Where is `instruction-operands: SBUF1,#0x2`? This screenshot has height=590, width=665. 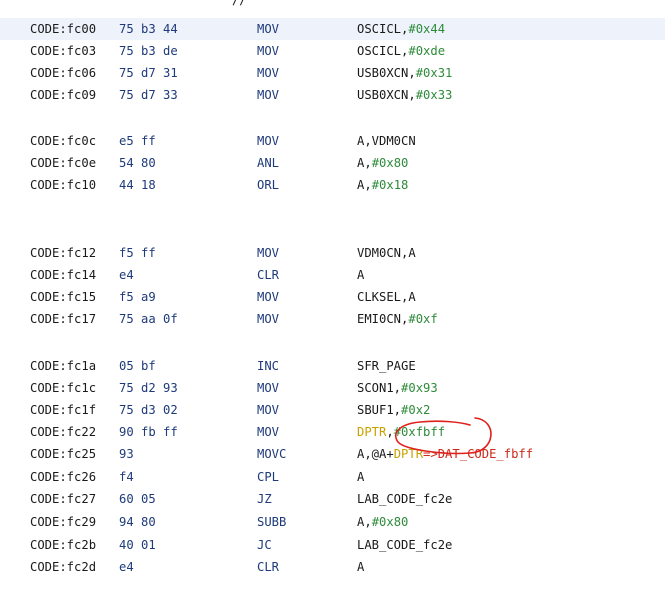 instruction-operands: SBUF1,#0x2 is located at coordinates (393, 410).